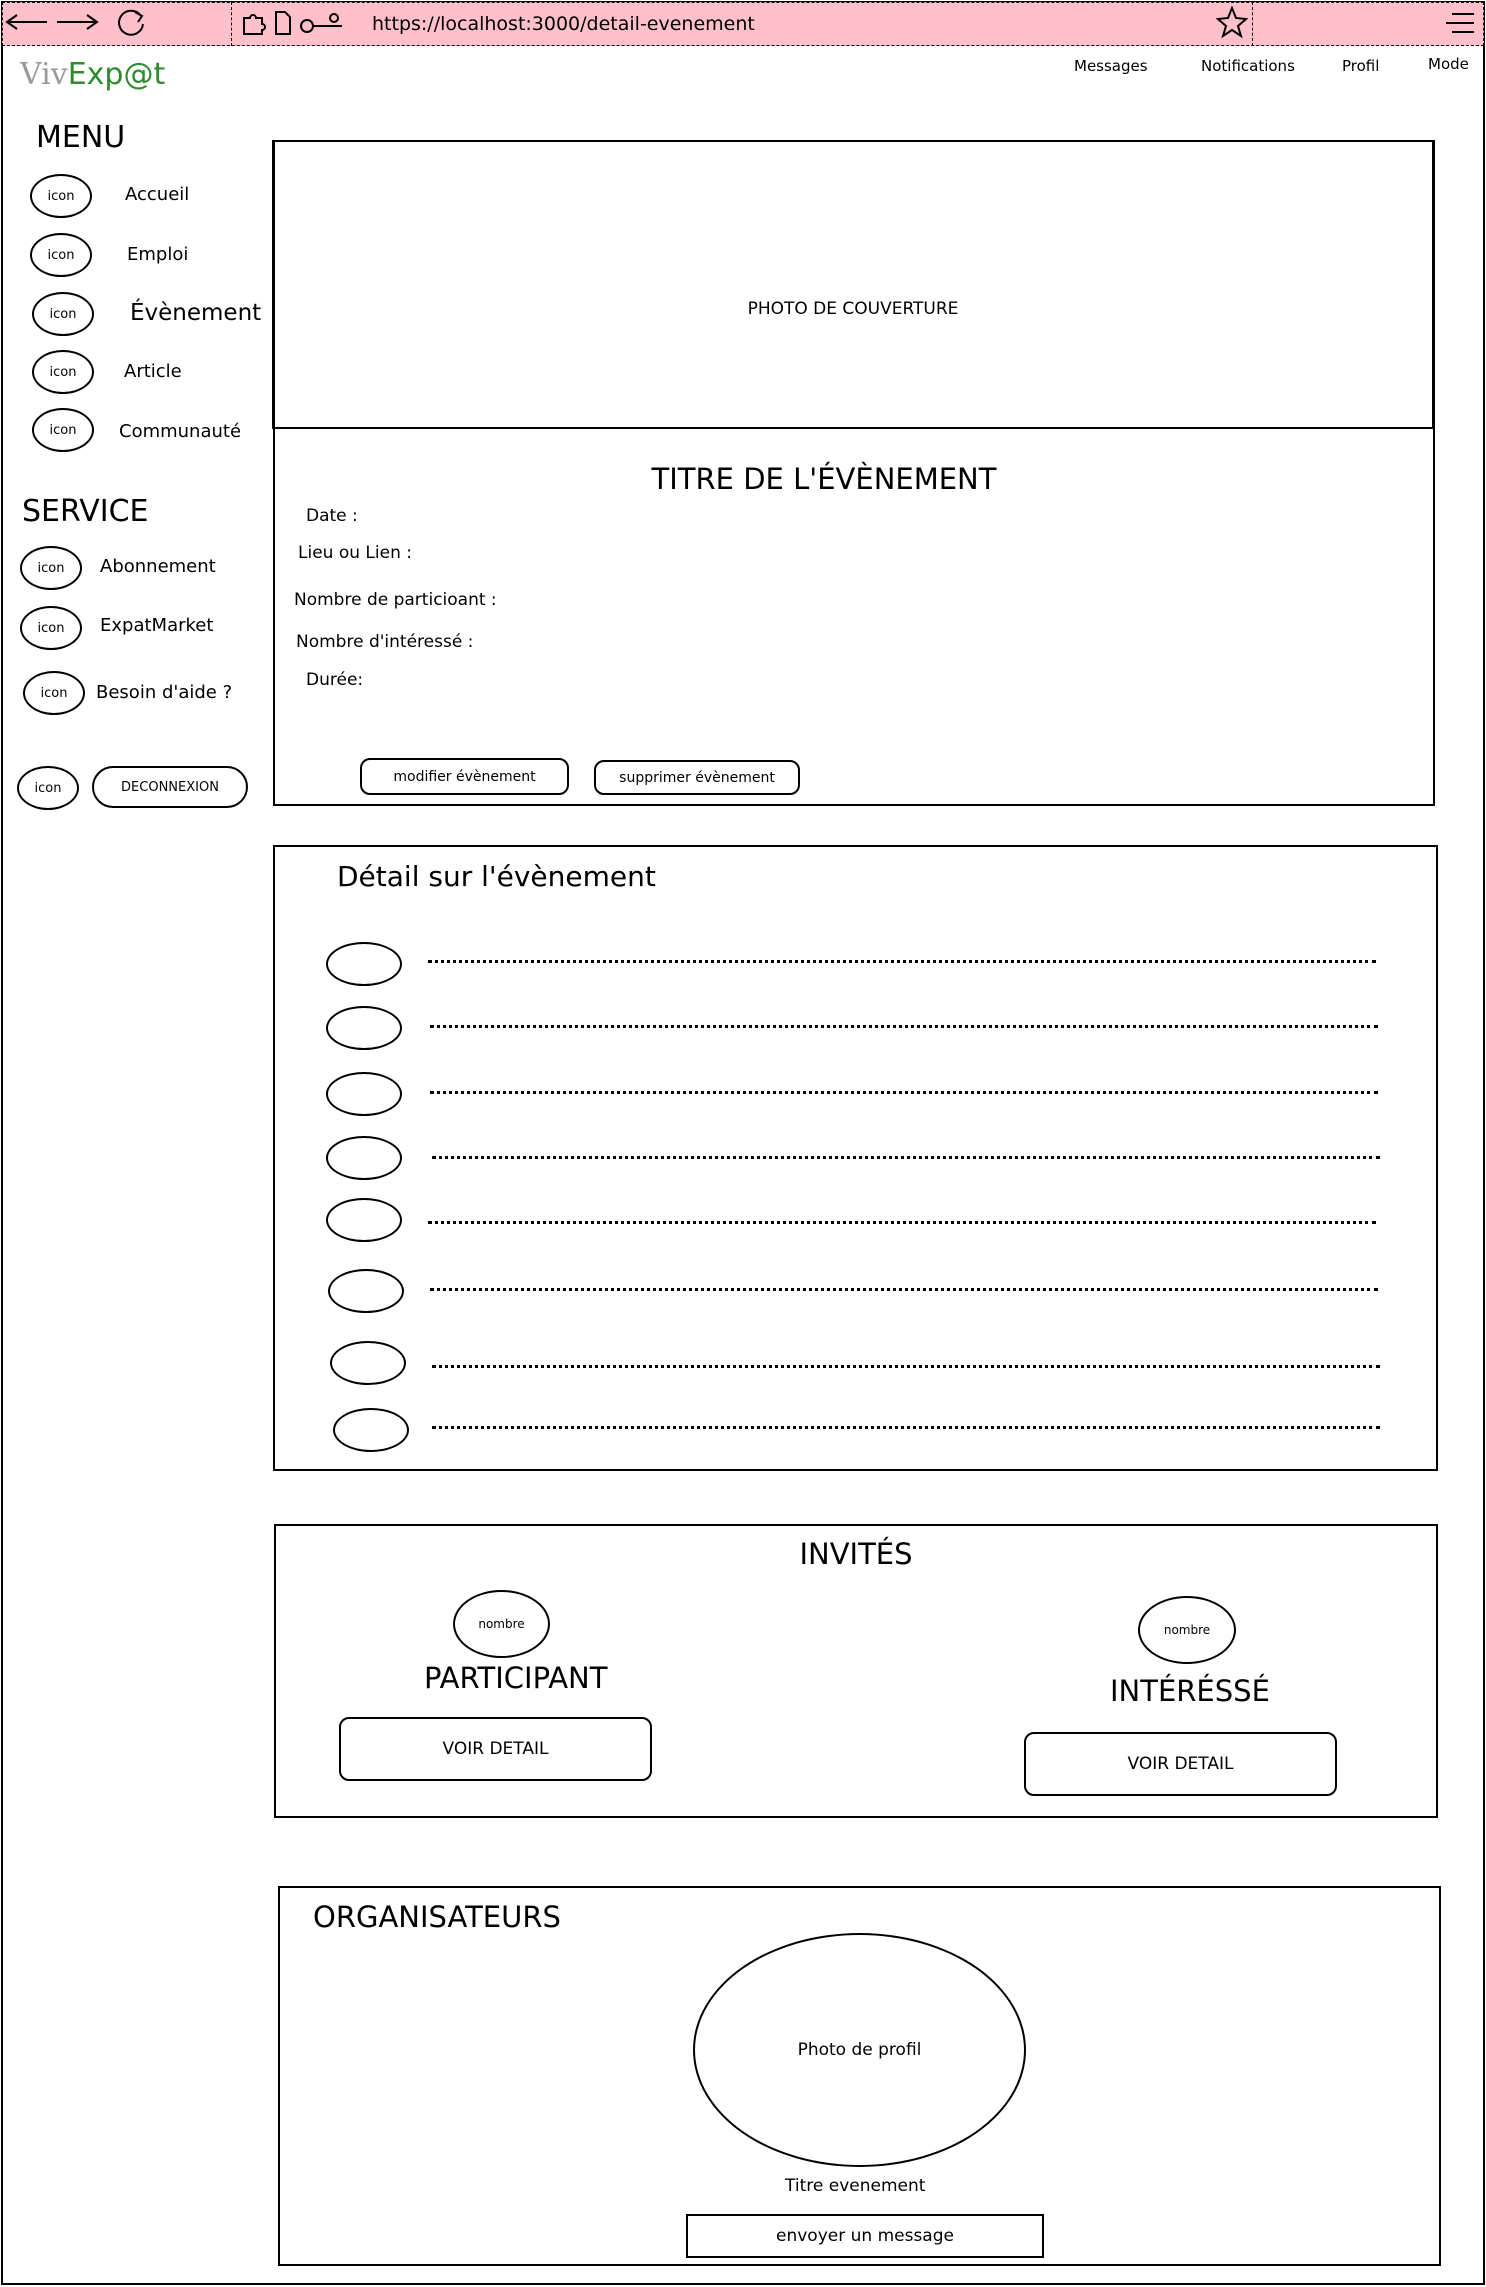  Describe the element at coordinates (697, 777) in the screenshot. I see `delete-event-button: supprimer évènement` at that location.